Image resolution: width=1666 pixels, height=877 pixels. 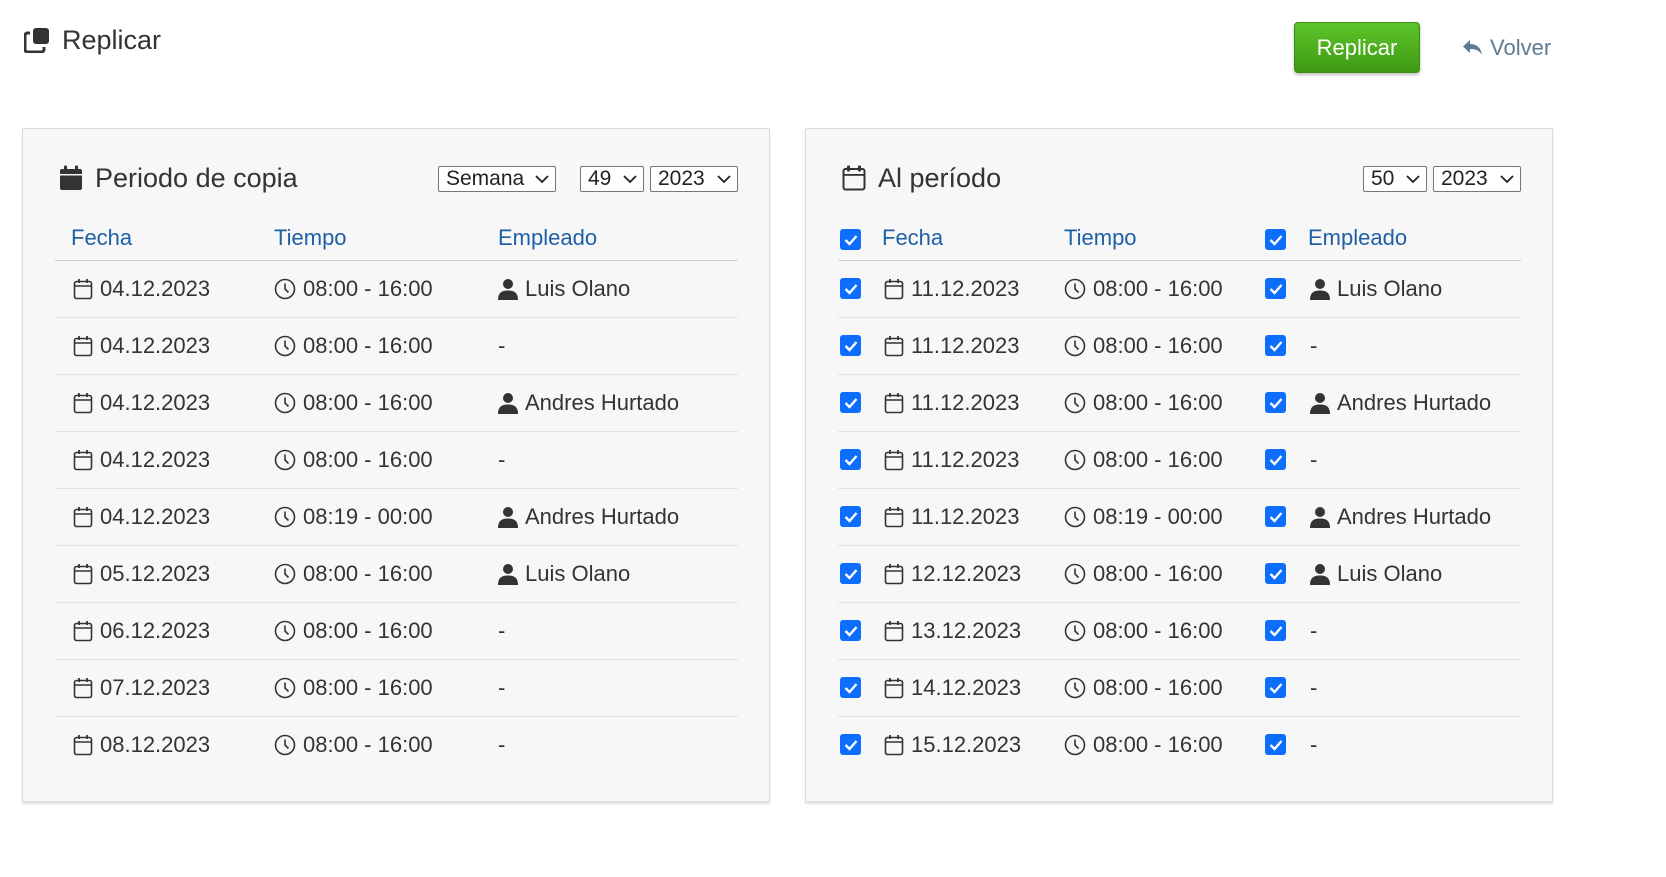 What do you see at coordinates (92, 40) in the screenshot?
I see `page-header: Replicar` at bounding box center [92, 40].